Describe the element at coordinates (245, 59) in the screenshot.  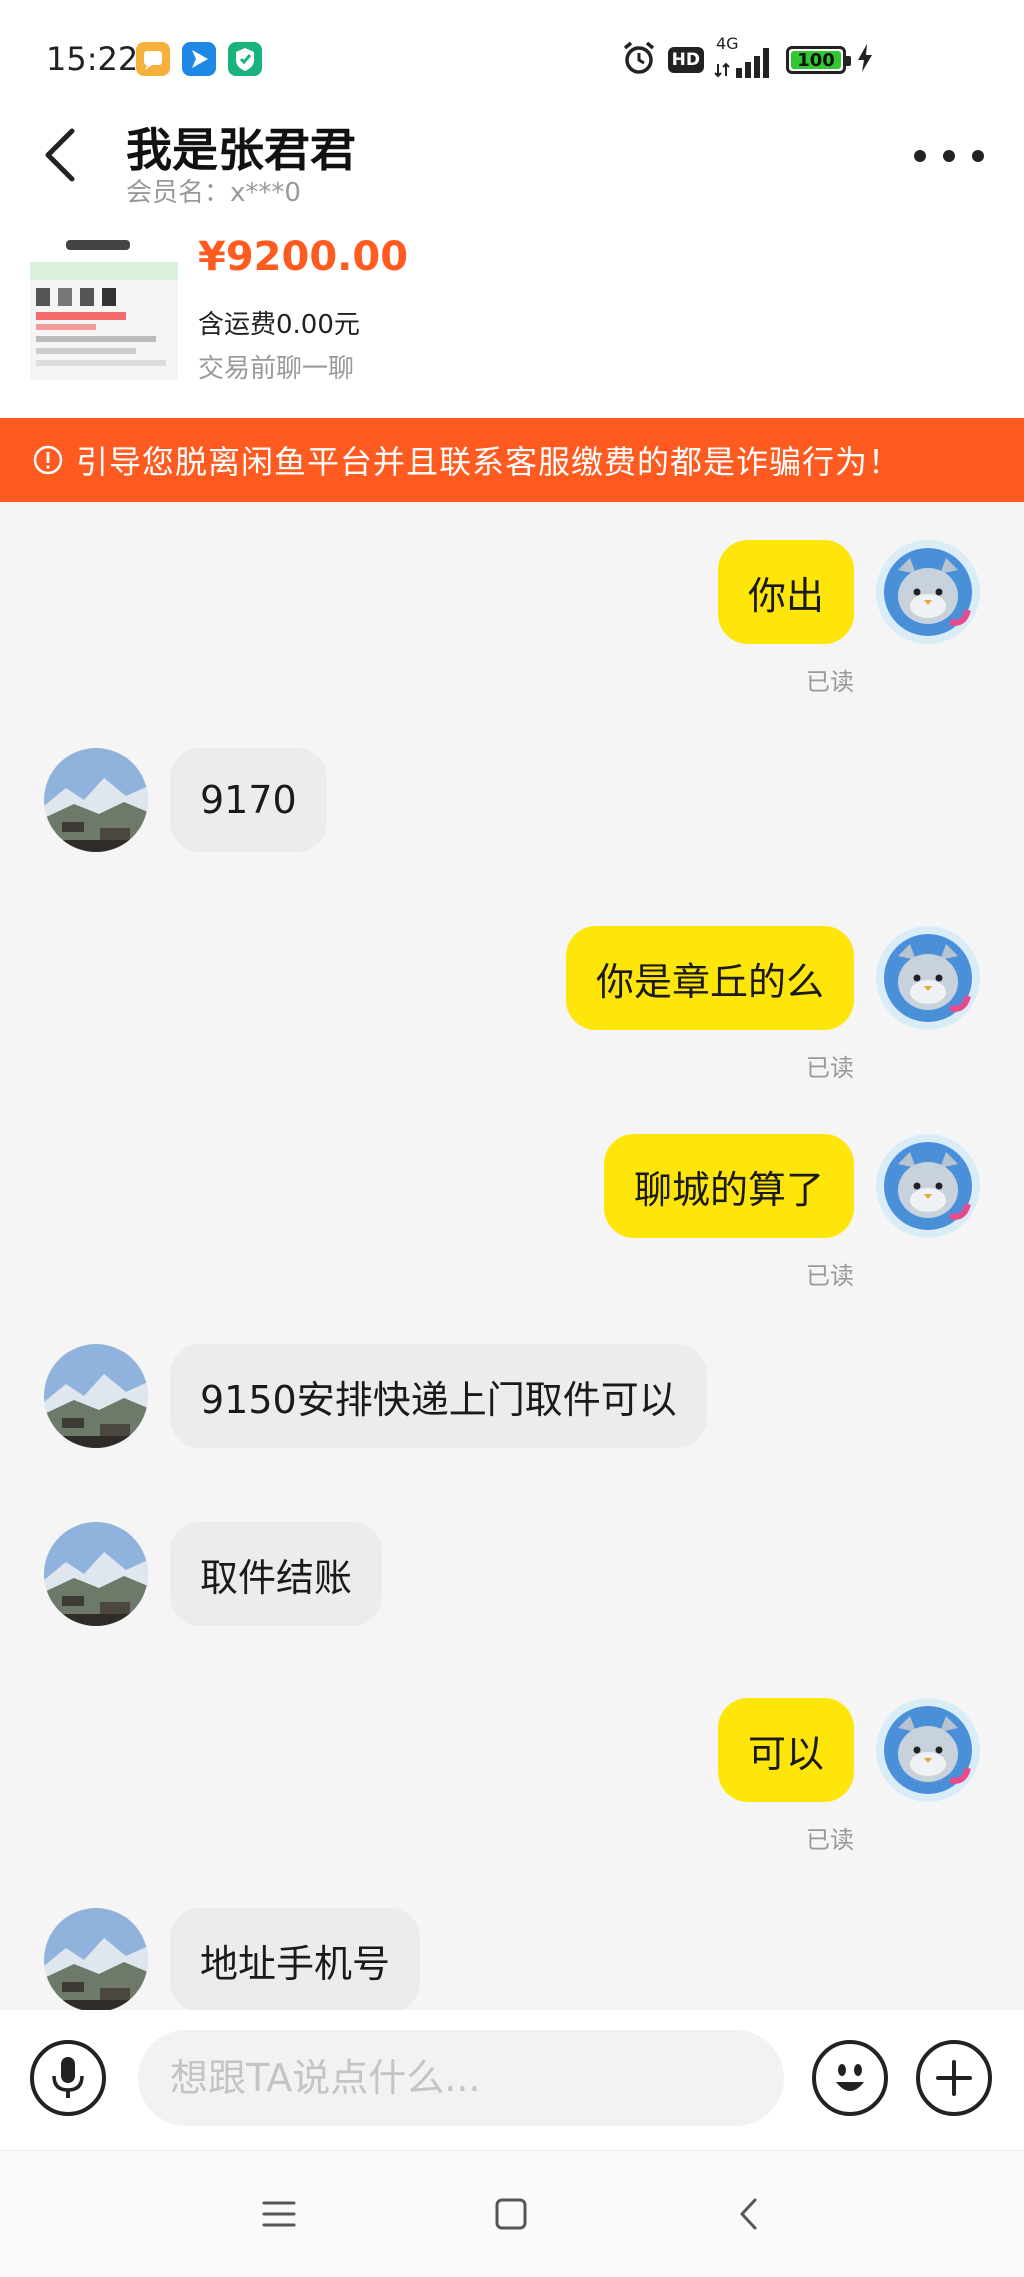
I see `shield-app-icon` at that location.